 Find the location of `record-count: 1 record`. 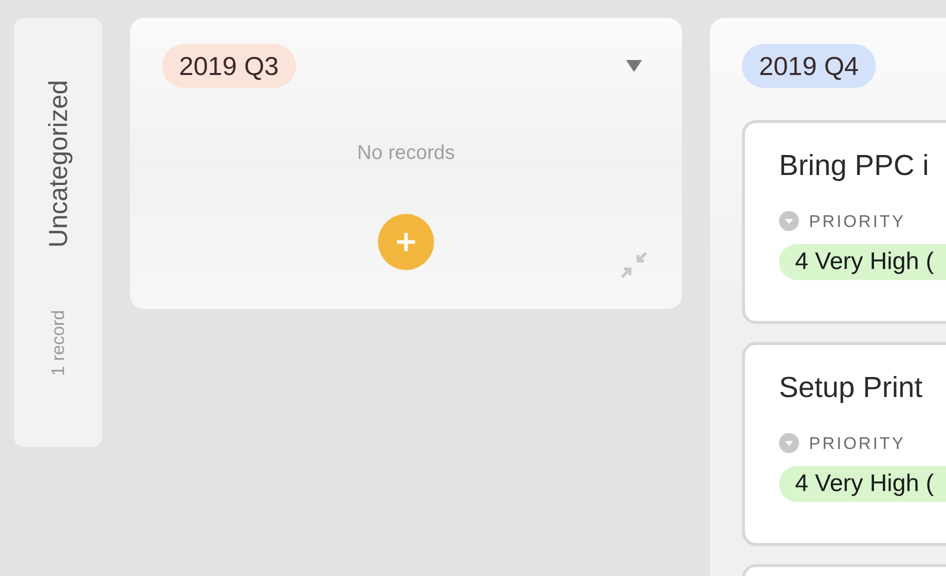

record-count: 1 record is located at coordinates (57, 343).